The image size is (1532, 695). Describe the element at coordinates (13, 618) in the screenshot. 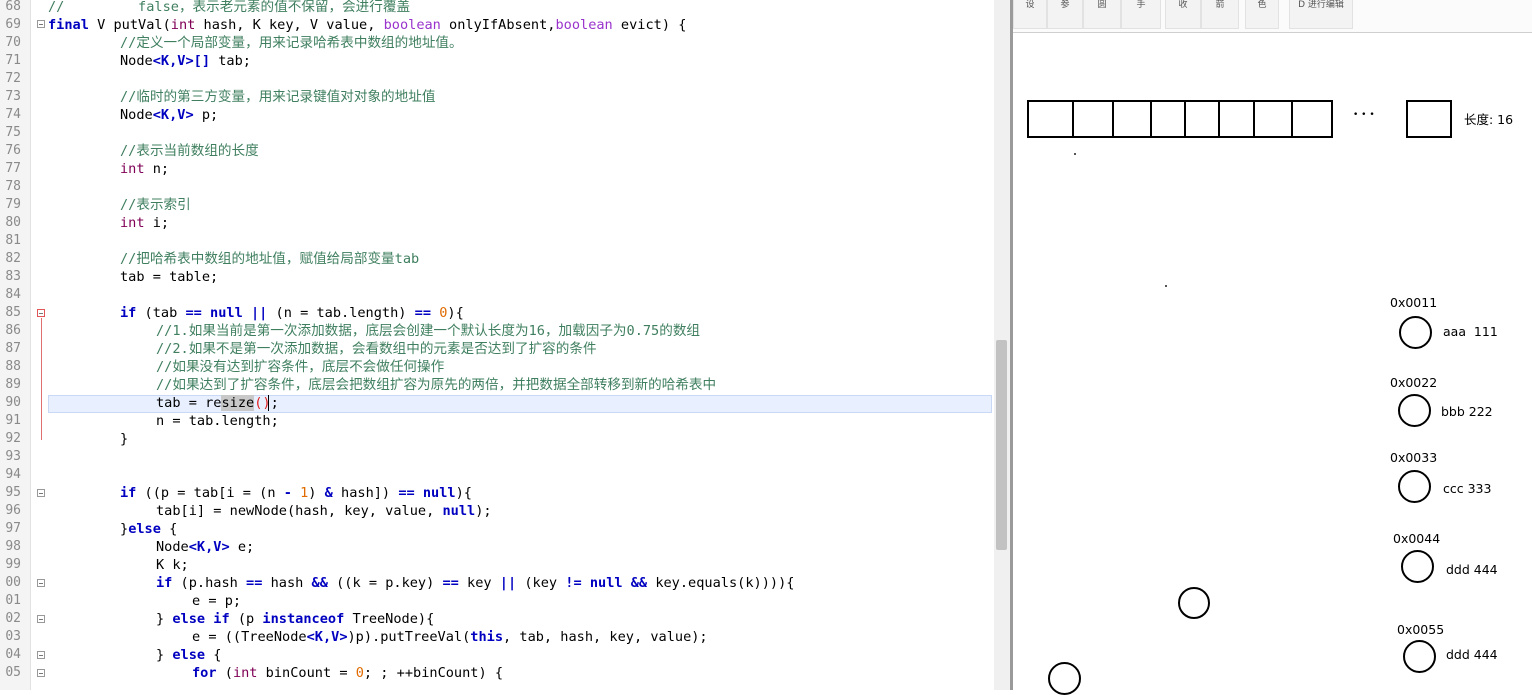

I see `line-number: 02` at that location.